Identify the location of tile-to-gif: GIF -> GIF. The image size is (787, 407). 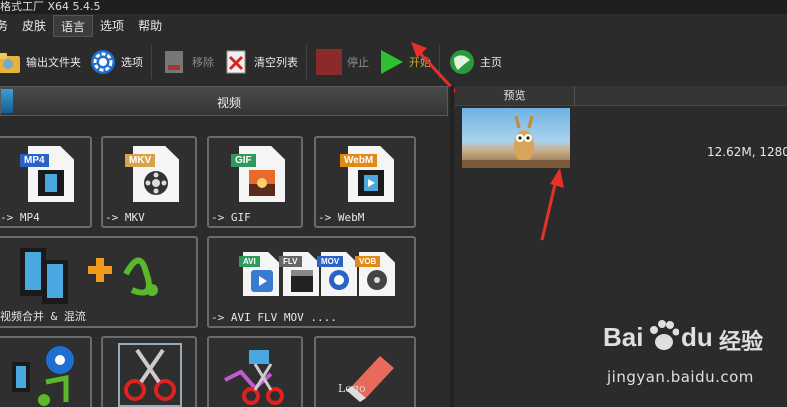
(255, 182).